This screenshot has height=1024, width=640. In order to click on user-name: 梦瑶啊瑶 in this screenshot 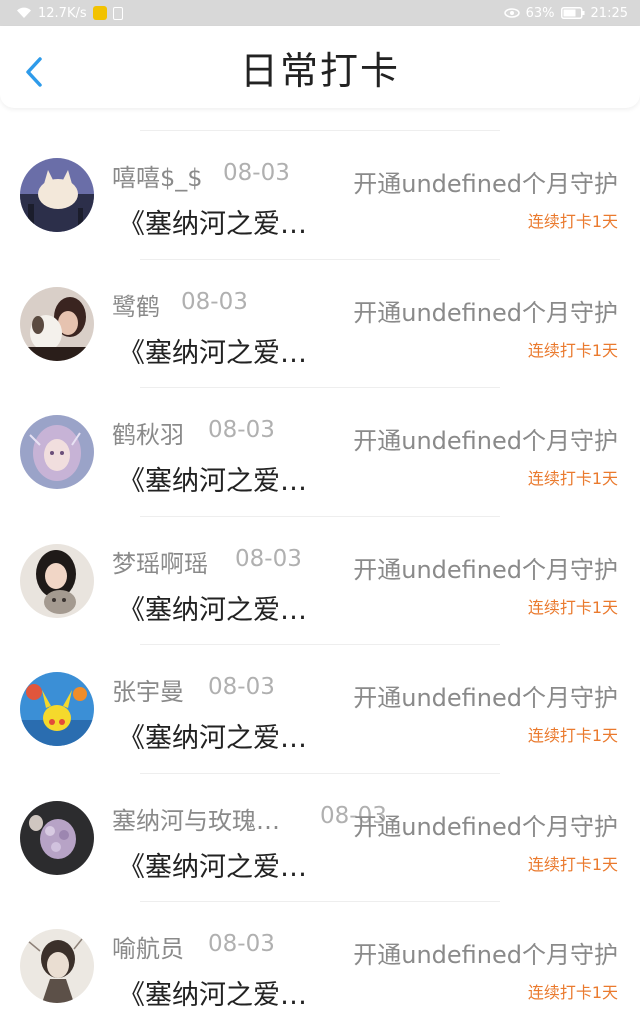, I will do `click(160, 561)`.